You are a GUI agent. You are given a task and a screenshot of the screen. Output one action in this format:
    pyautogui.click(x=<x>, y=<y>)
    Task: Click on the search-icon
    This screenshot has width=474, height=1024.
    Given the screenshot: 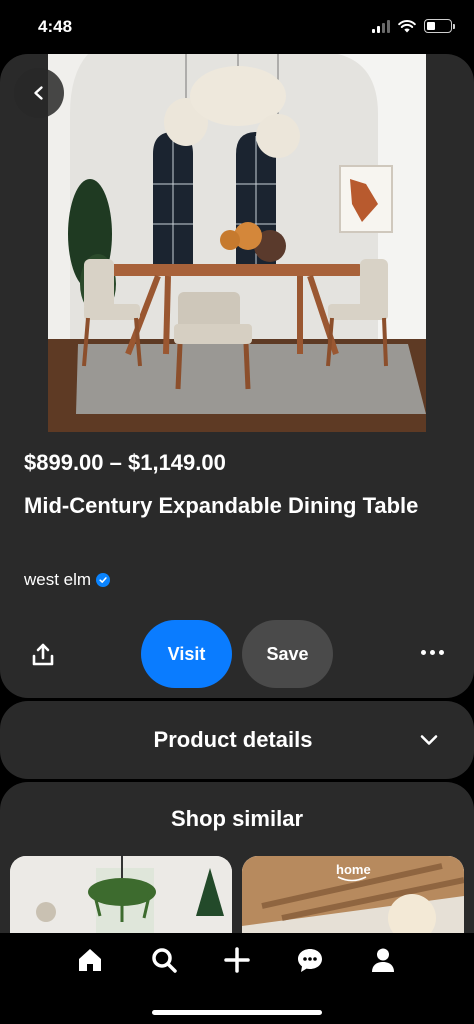 What is the action you would take?
    pyautogui.click(x=164, y=960)
    